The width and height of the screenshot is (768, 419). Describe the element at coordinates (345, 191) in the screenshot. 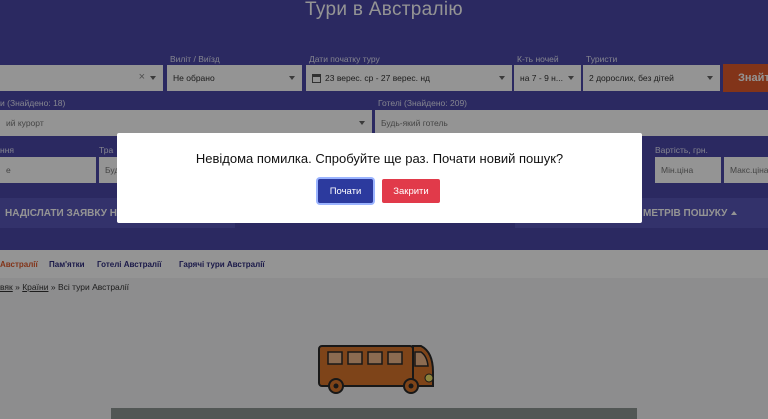

I see `start-new-search-button: Почати` at that location.